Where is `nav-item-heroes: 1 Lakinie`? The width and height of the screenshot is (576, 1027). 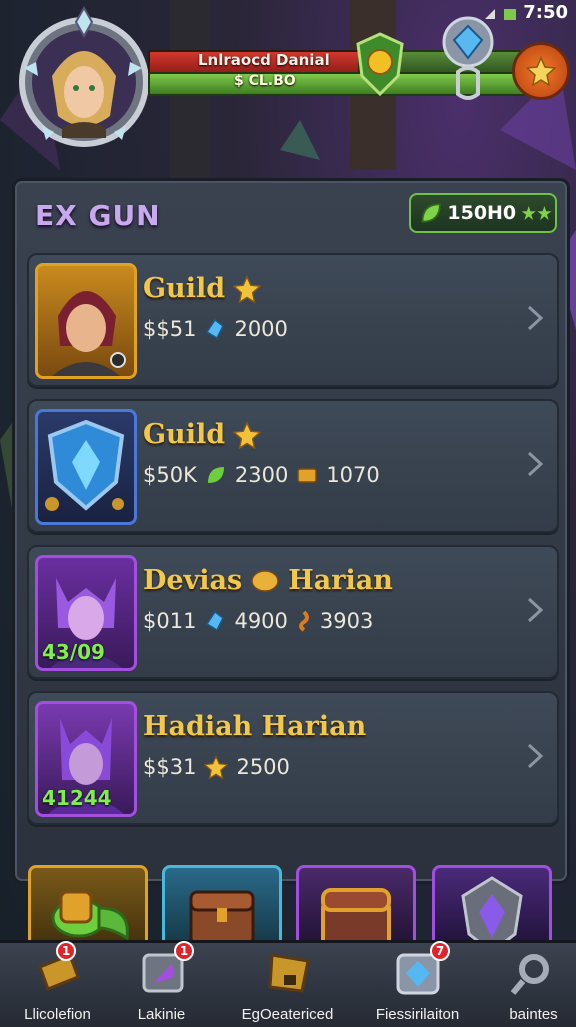
nav-item-heroes: 1 Lakinie is located at coordinates (161, 984).